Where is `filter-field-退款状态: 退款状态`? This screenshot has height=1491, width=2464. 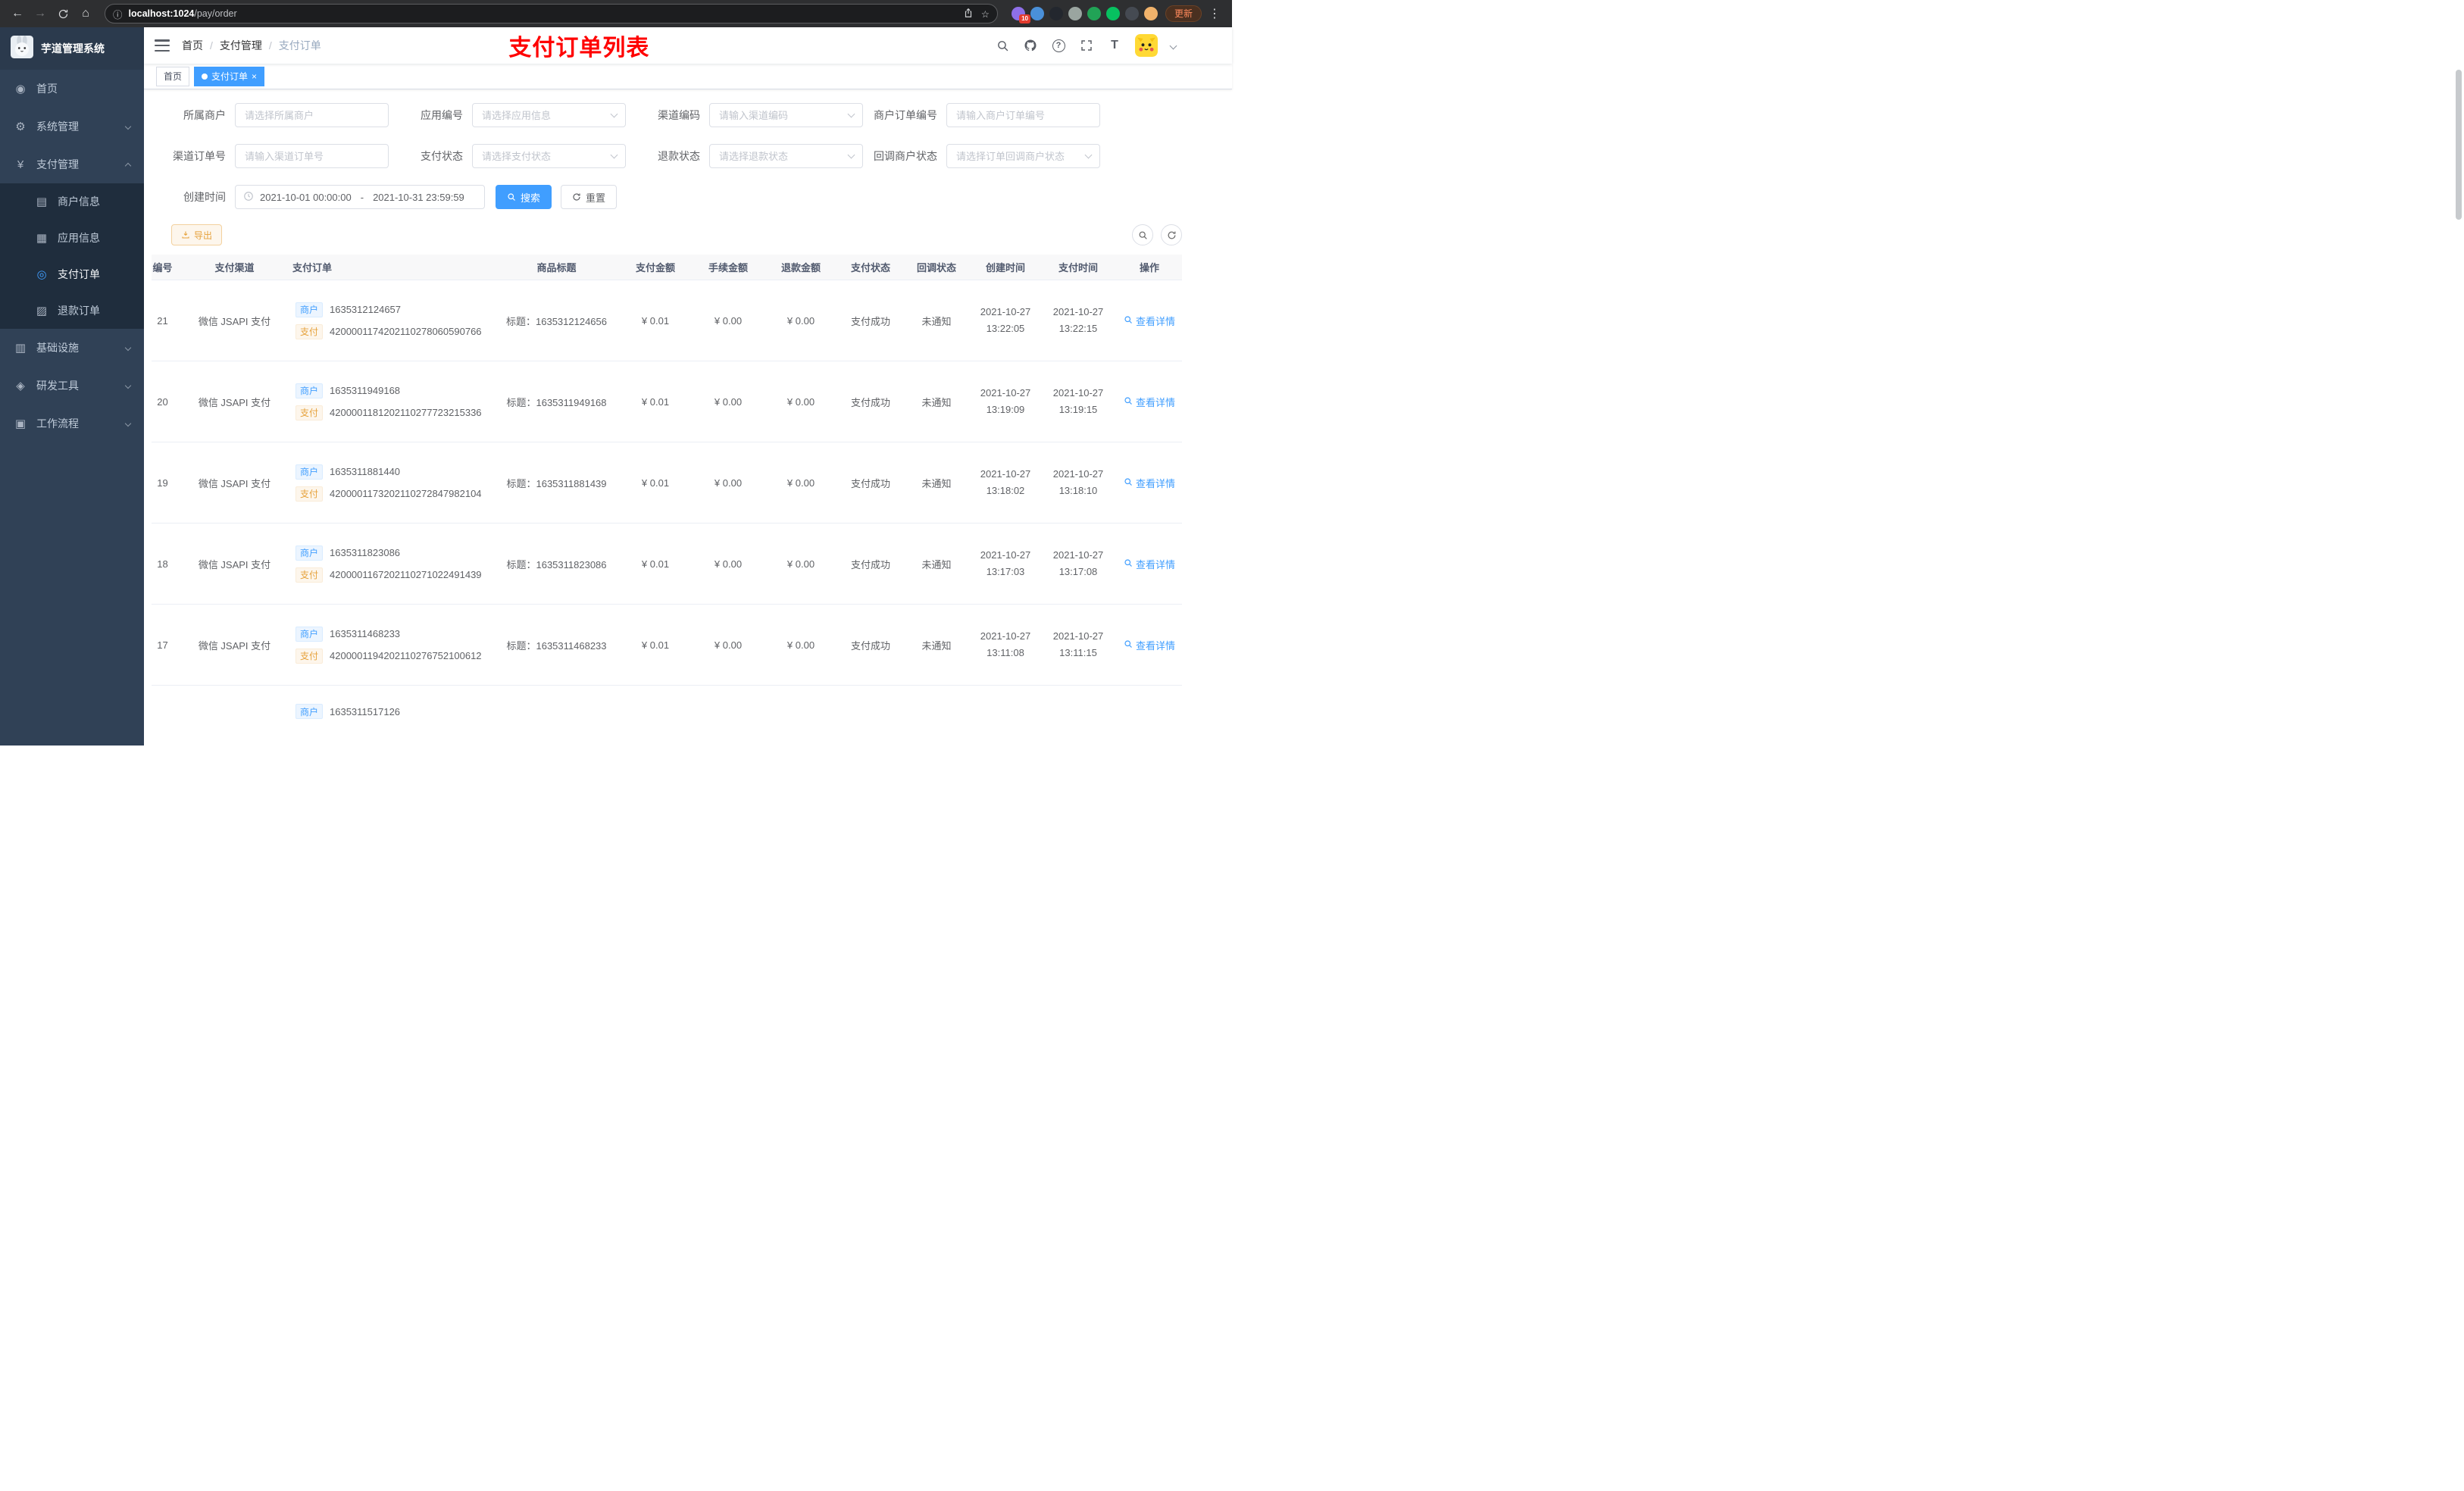
filter-field-退款状态: 退款状态 is located at coordinates (744, 156).